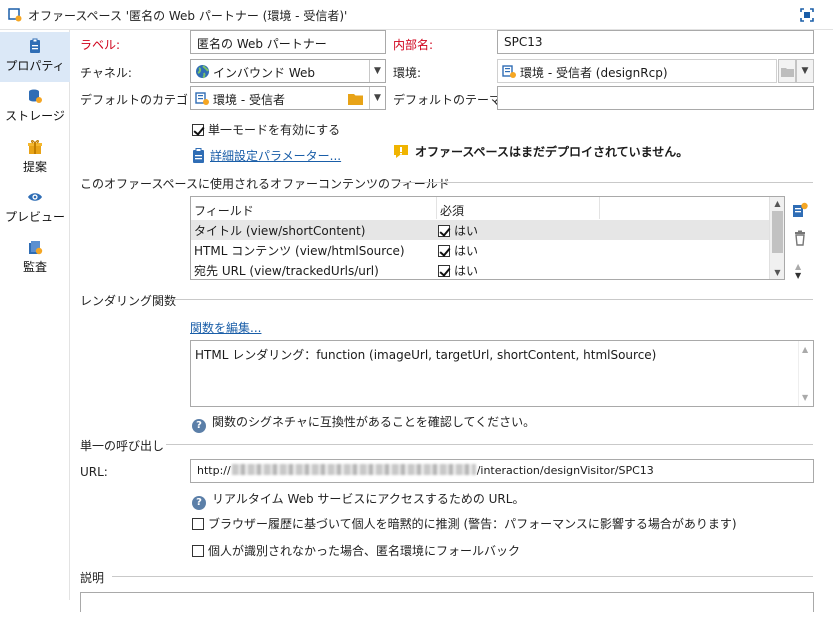  I want to click on single-mode-checkbox: 単一モードを有効にする, so click(266, 129).